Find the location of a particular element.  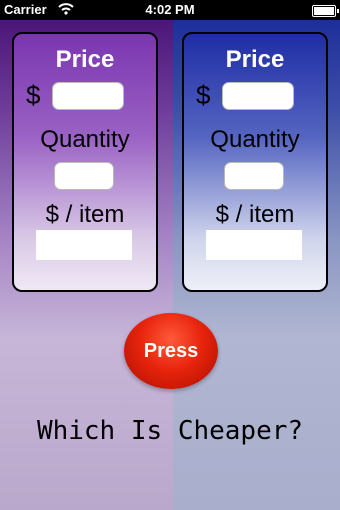

status-time: 4:02 PM is located at coordinates (170, 9).